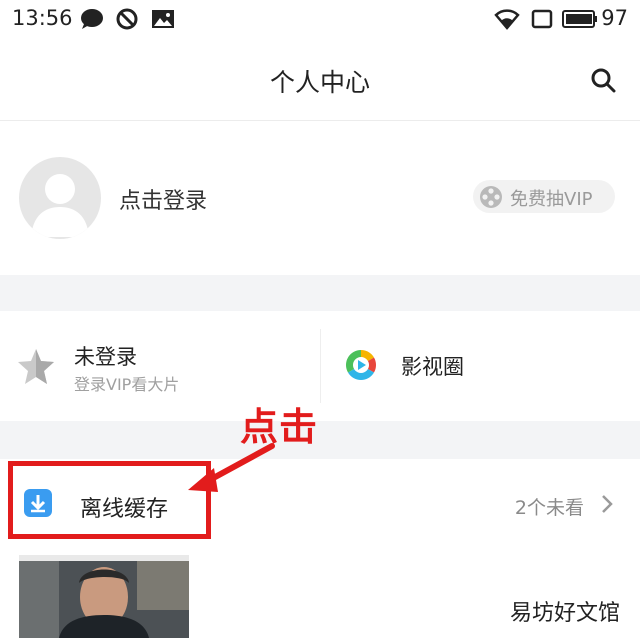  Describe the element at coordinates (92, 21) in the screenshot. I see `chat-bubble-icon` at that location.